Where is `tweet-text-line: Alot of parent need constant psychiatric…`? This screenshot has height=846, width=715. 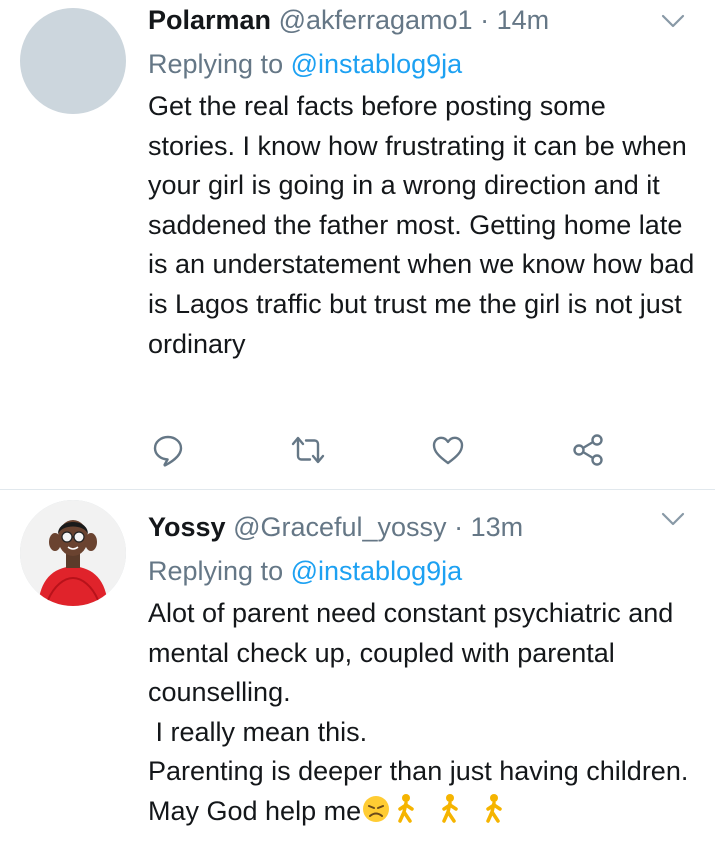
tweet-text-line: Alot of parent need constant psychiatric… is located at coordinates (411, 653).